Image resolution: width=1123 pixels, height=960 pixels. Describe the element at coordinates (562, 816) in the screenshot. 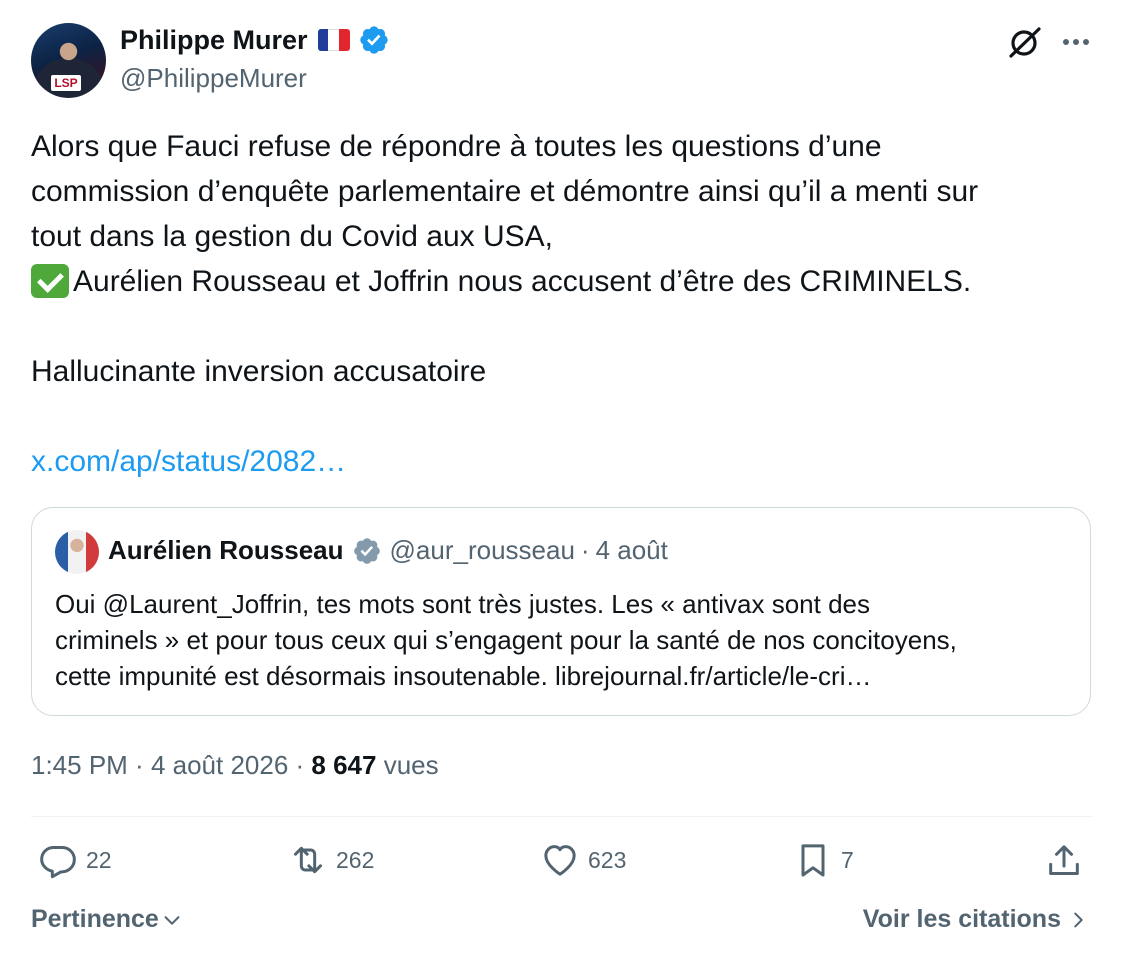

I see `divider` at that location.